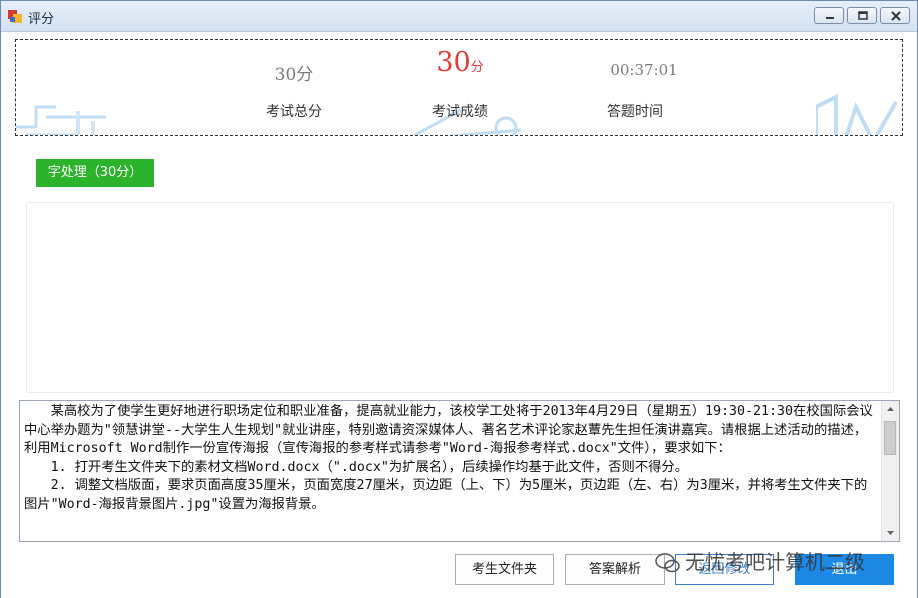 The height and width of the screenshot is (598, 918). I want to click on word-processing-tab: 字处理（30分）, so click(95, 173).